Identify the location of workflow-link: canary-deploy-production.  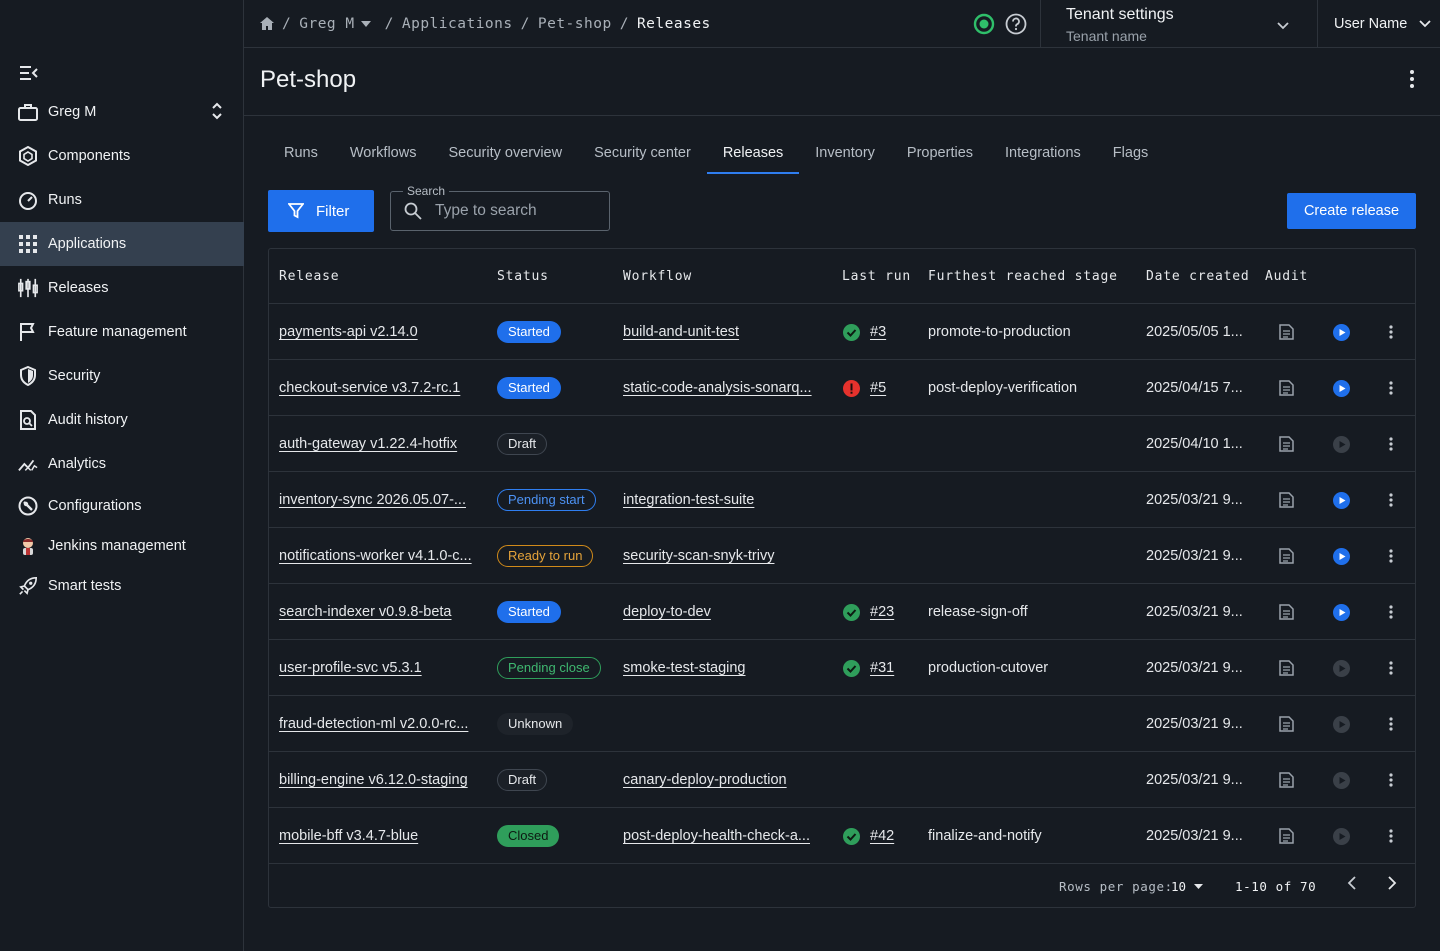
(705, 780).